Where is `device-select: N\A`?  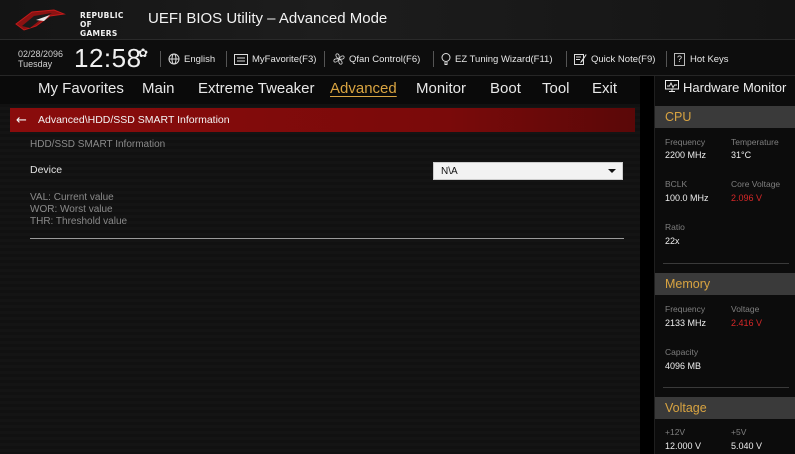 device-select: N\A is located at coordinates (528, 171).